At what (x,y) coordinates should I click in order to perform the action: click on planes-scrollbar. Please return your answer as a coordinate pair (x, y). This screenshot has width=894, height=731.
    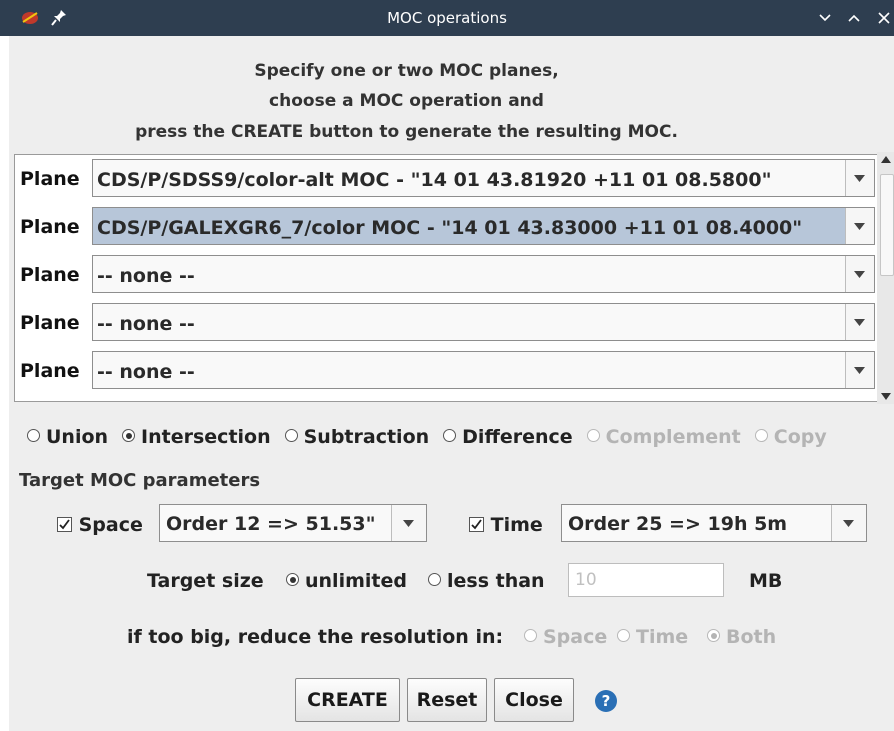
    Looking at the image, I should click on (885, 278).